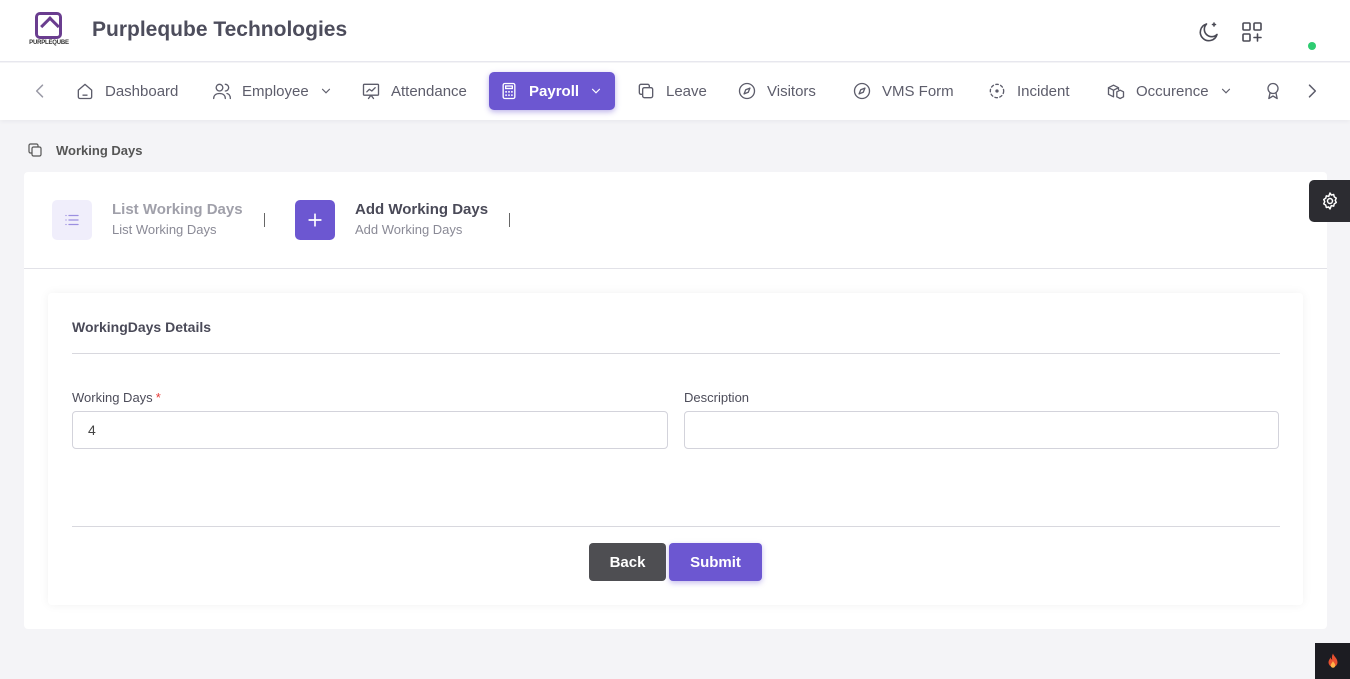 The image size is (1350, 679). I want to click on tab-add-working-days, so click(315, 220).